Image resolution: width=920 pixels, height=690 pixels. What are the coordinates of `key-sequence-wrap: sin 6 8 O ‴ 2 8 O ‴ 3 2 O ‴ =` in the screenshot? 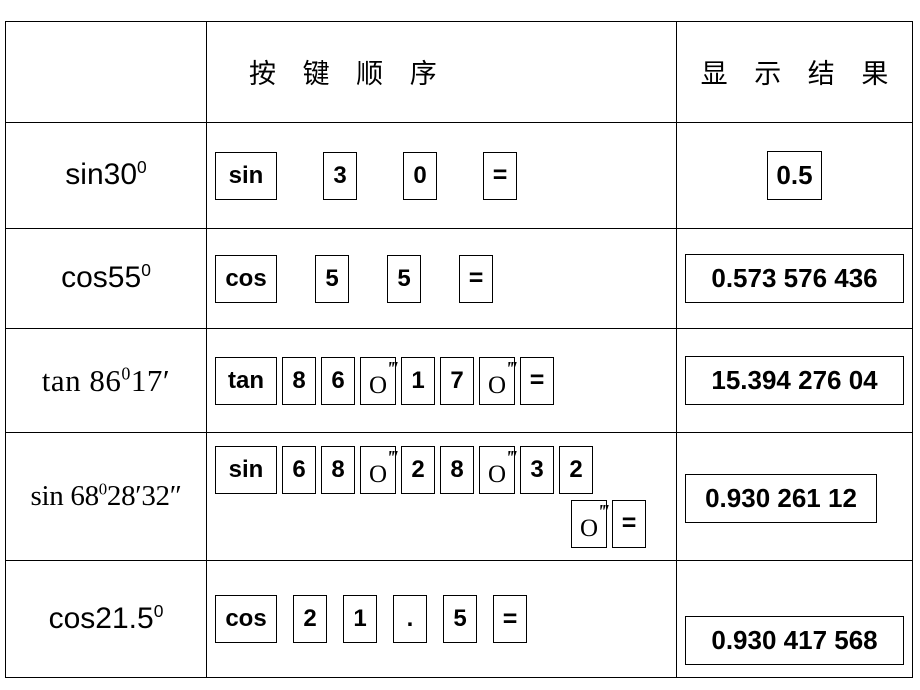 It's located at (441, 497).